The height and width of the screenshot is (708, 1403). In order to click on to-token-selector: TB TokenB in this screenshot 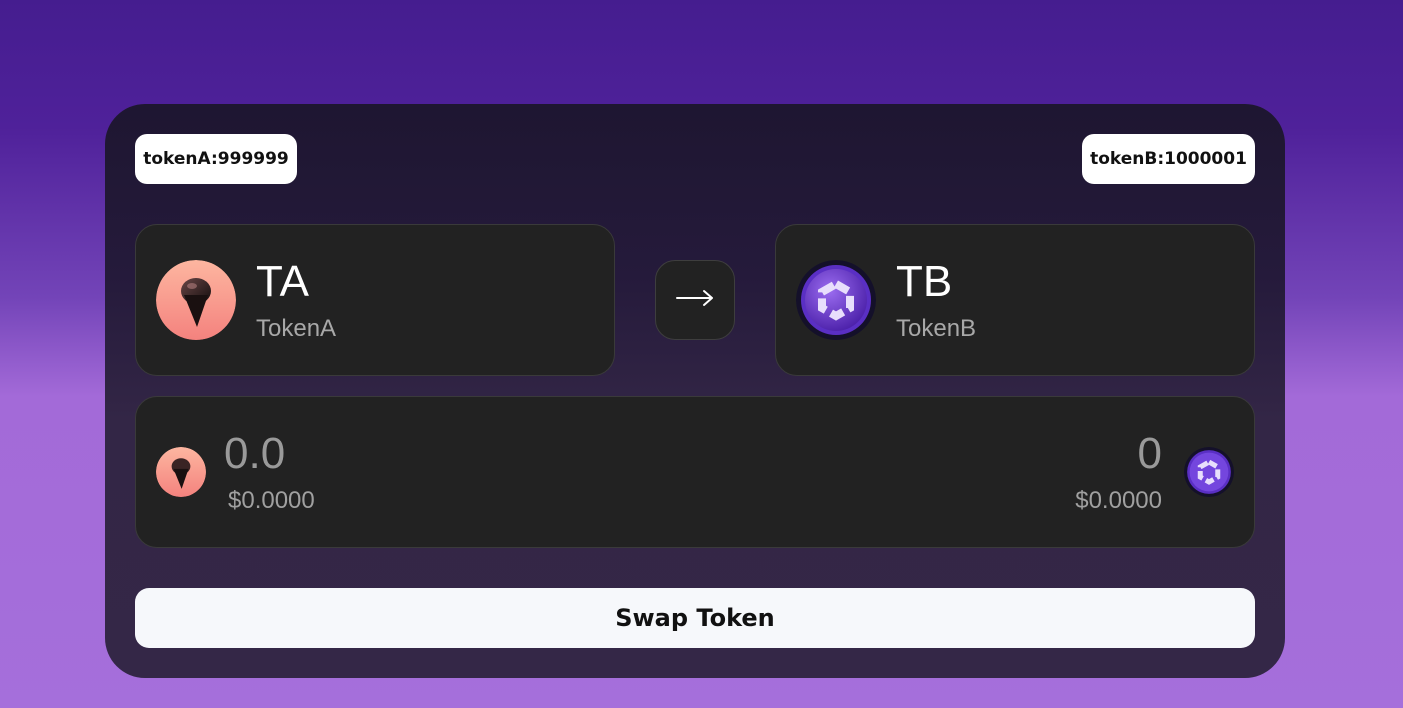, I will do `click(1015, 300)`.